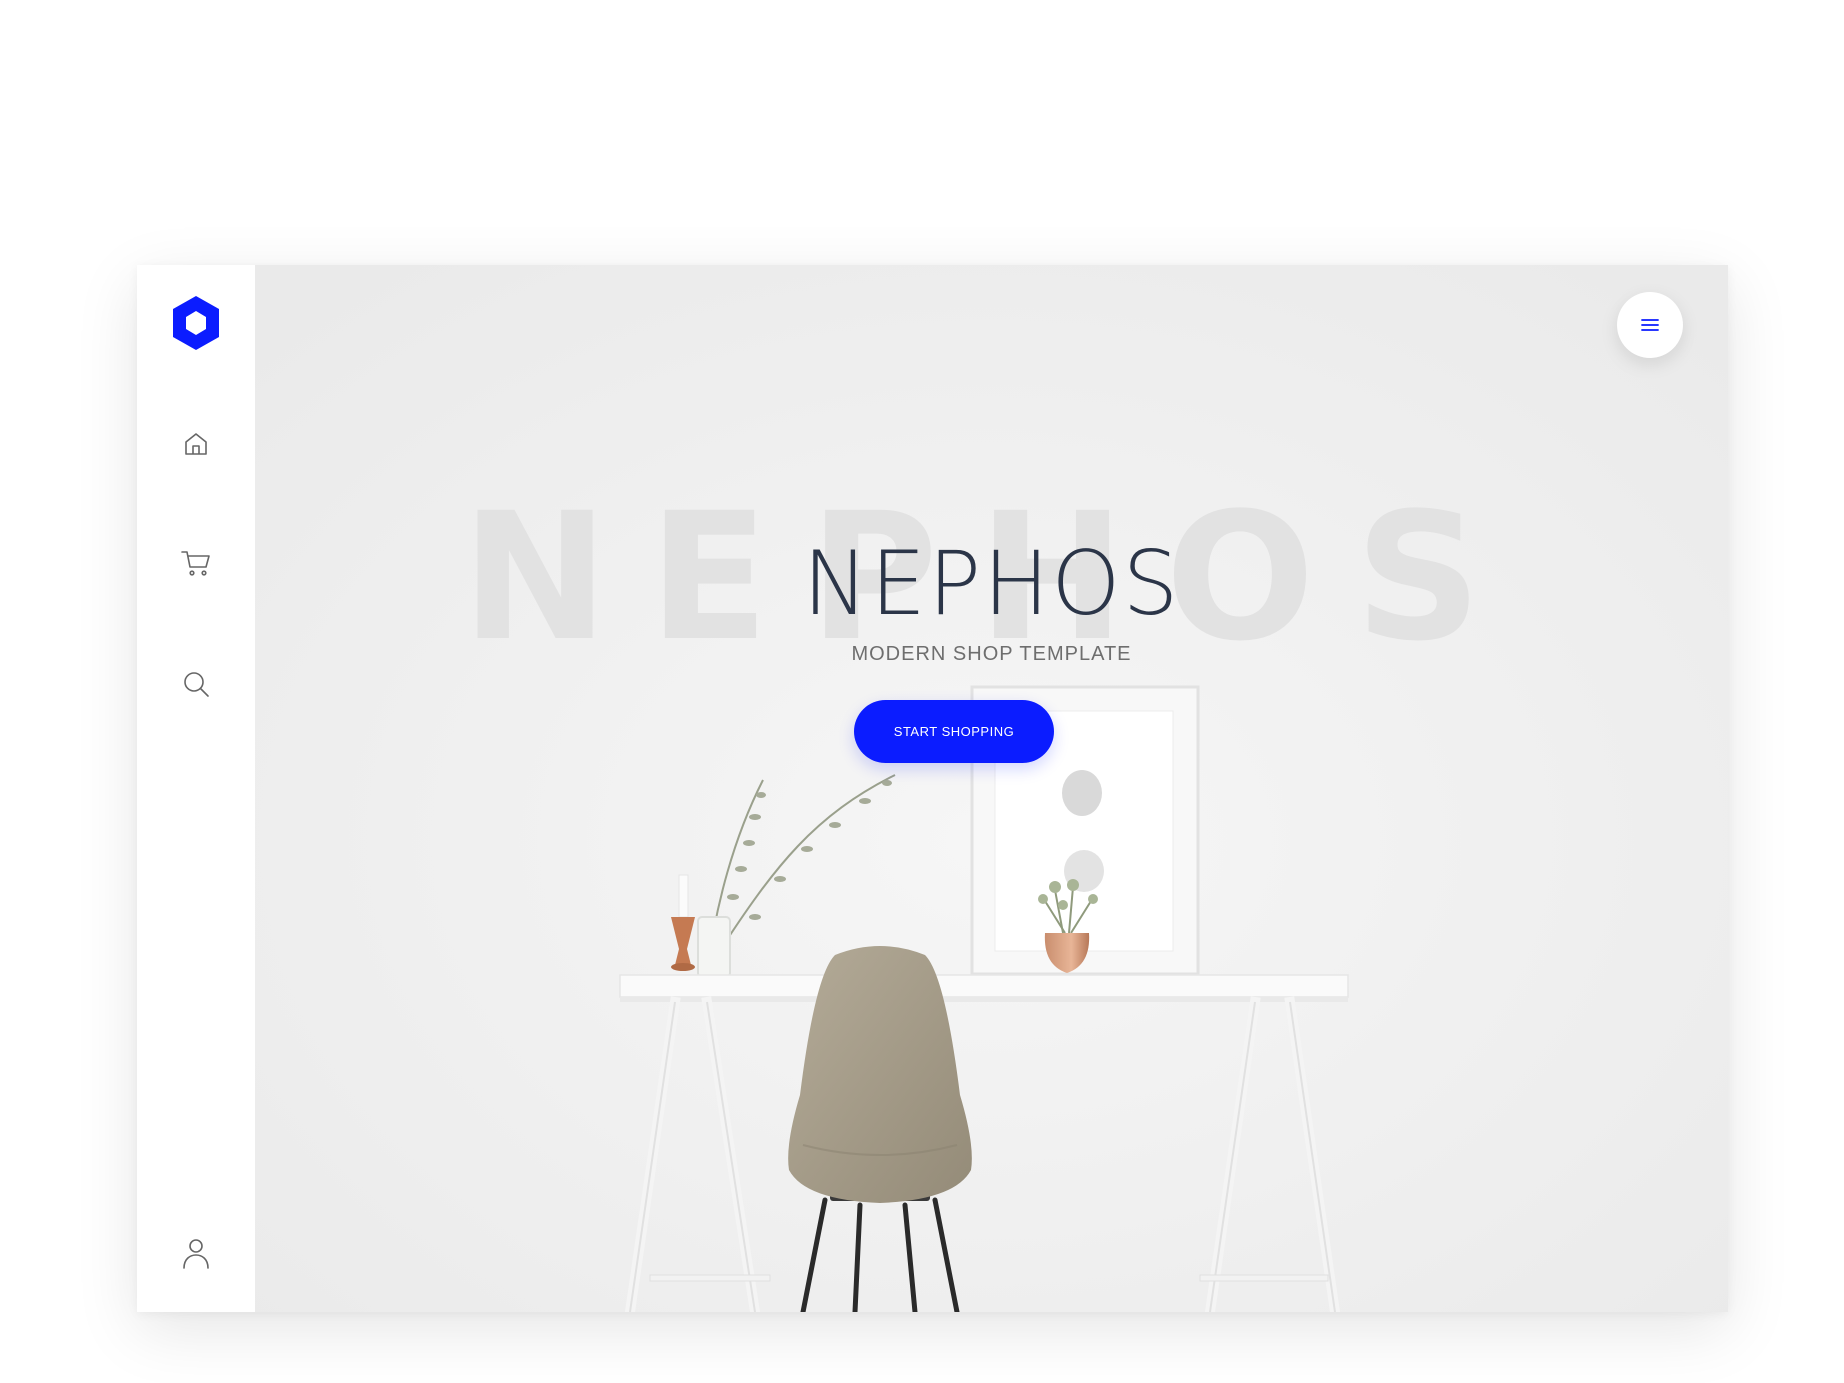 The height and width of the screenshot is (1383, 1844). I want to click on search-icon, so click(196, 684).